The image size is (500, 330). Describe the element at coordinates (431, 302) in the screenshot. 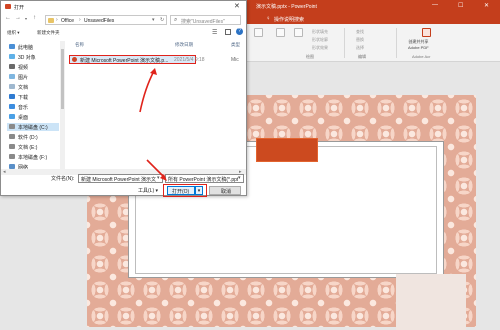

I see `blank-corner` at that location.